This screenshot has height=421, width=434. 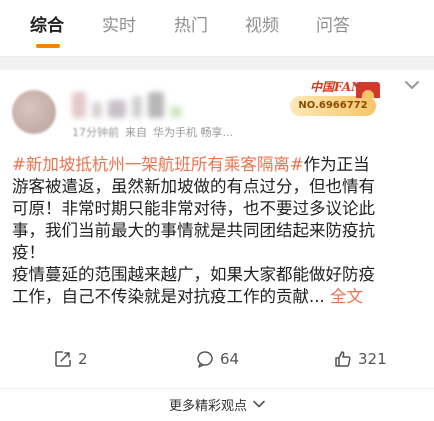 What do you see at coordinates (193, 230) in the screenshot?
I see `post-line: 事，我们当前最大的事情就是共同团结起来防疫抗` at bounding box center [193, 230].